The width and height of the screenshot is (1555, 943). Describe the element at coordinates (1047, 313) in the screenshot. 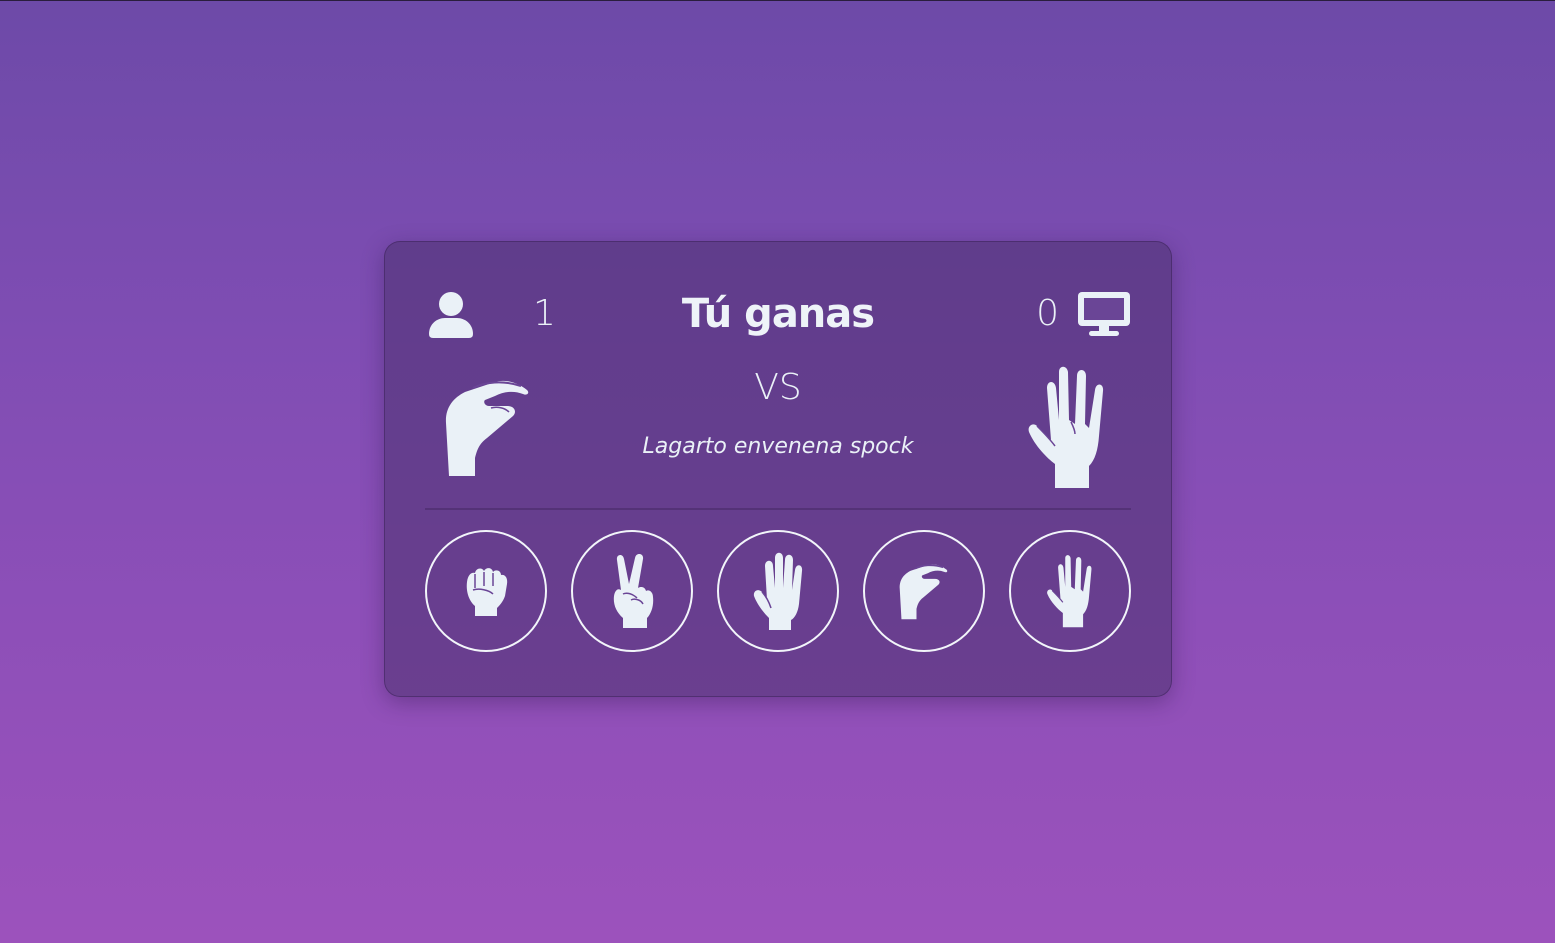

I see `cpu-score: 0` at that location.